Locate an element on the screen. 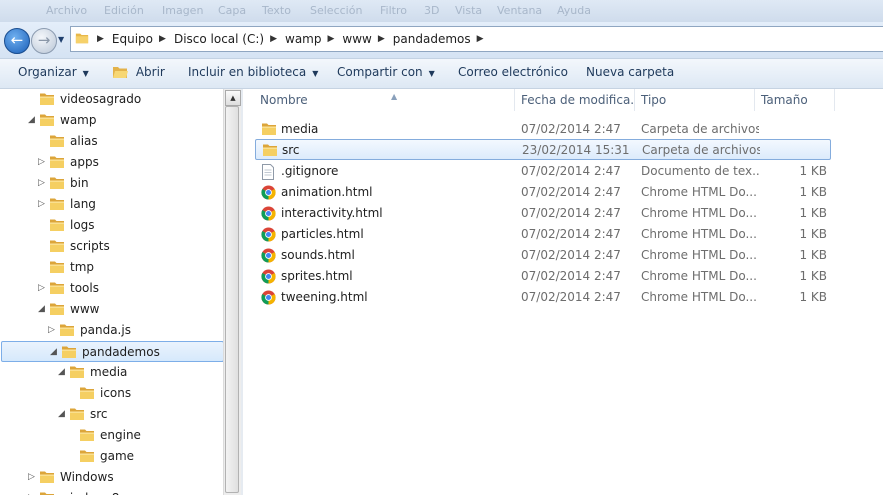 This screenshot has height=495, width=883. file-name: particles.html is located at coordinates (322, 234).